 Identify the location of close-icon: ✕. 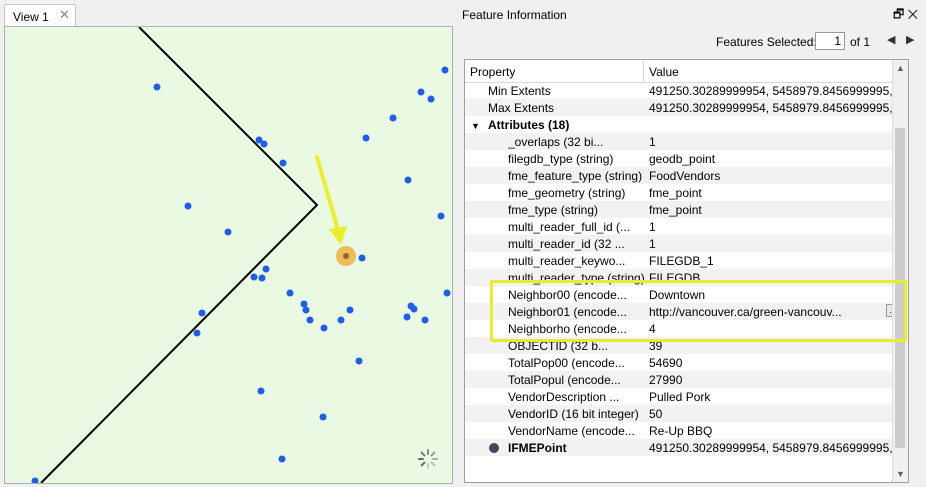
(64, 15).